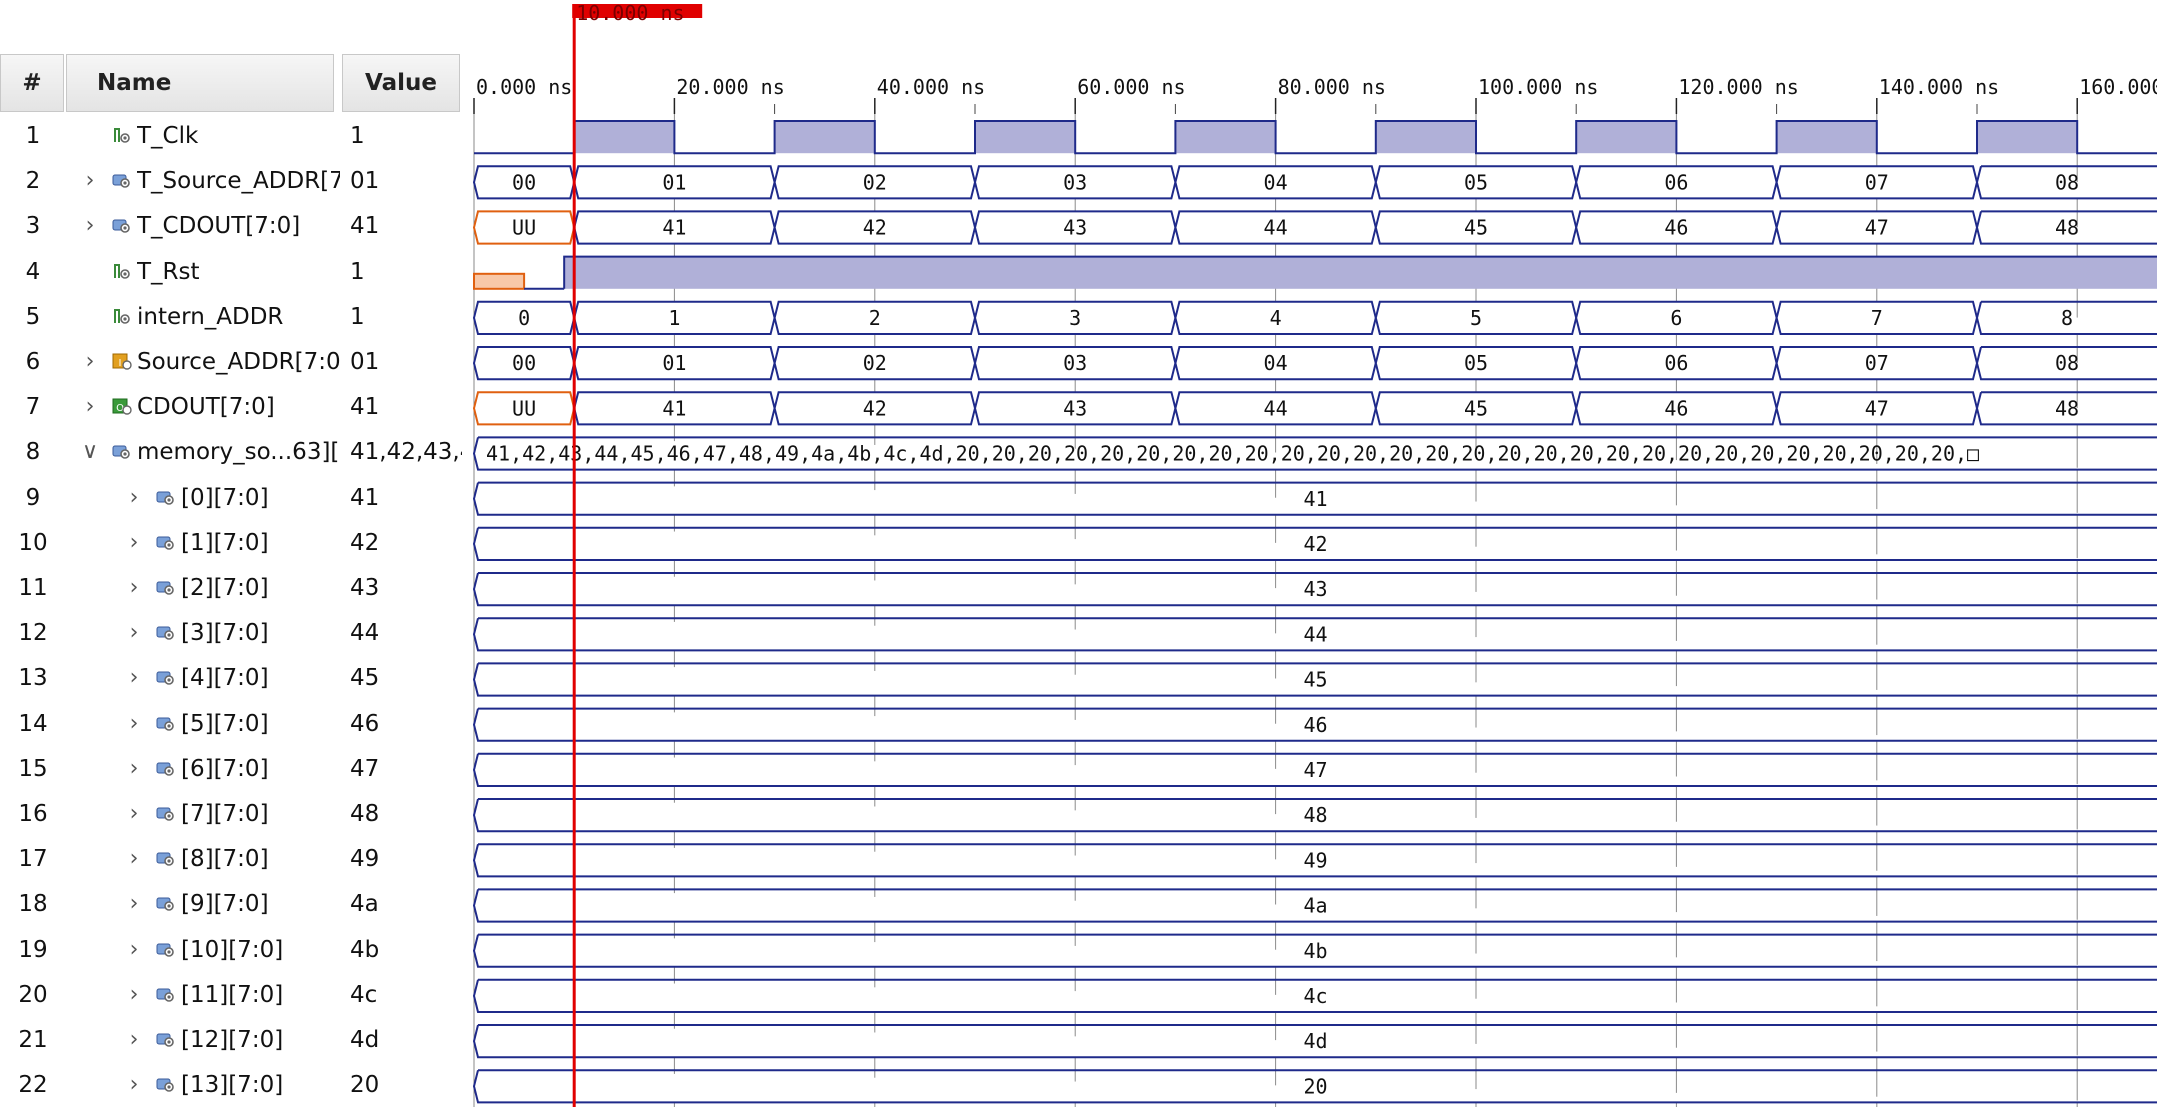  What do you see at coordinates (1276, 318) in the screenshot?
I see `bus-value-label: 4` at bounding box center [1276, 318].